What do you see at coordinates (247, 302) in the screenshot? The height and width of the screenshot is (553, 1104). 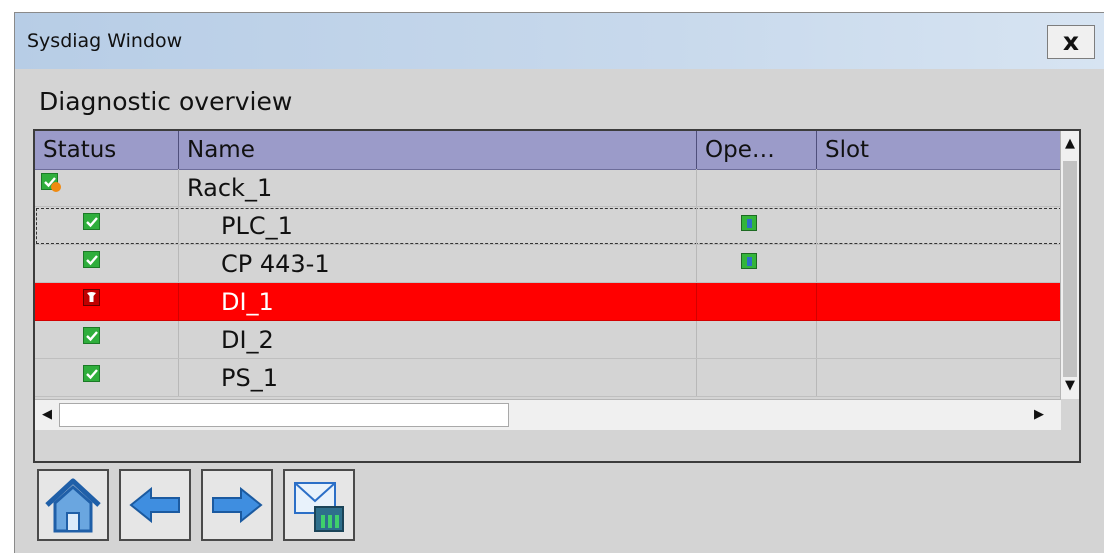 I see `row-name: DI_1` at bounding box center [247, 302].